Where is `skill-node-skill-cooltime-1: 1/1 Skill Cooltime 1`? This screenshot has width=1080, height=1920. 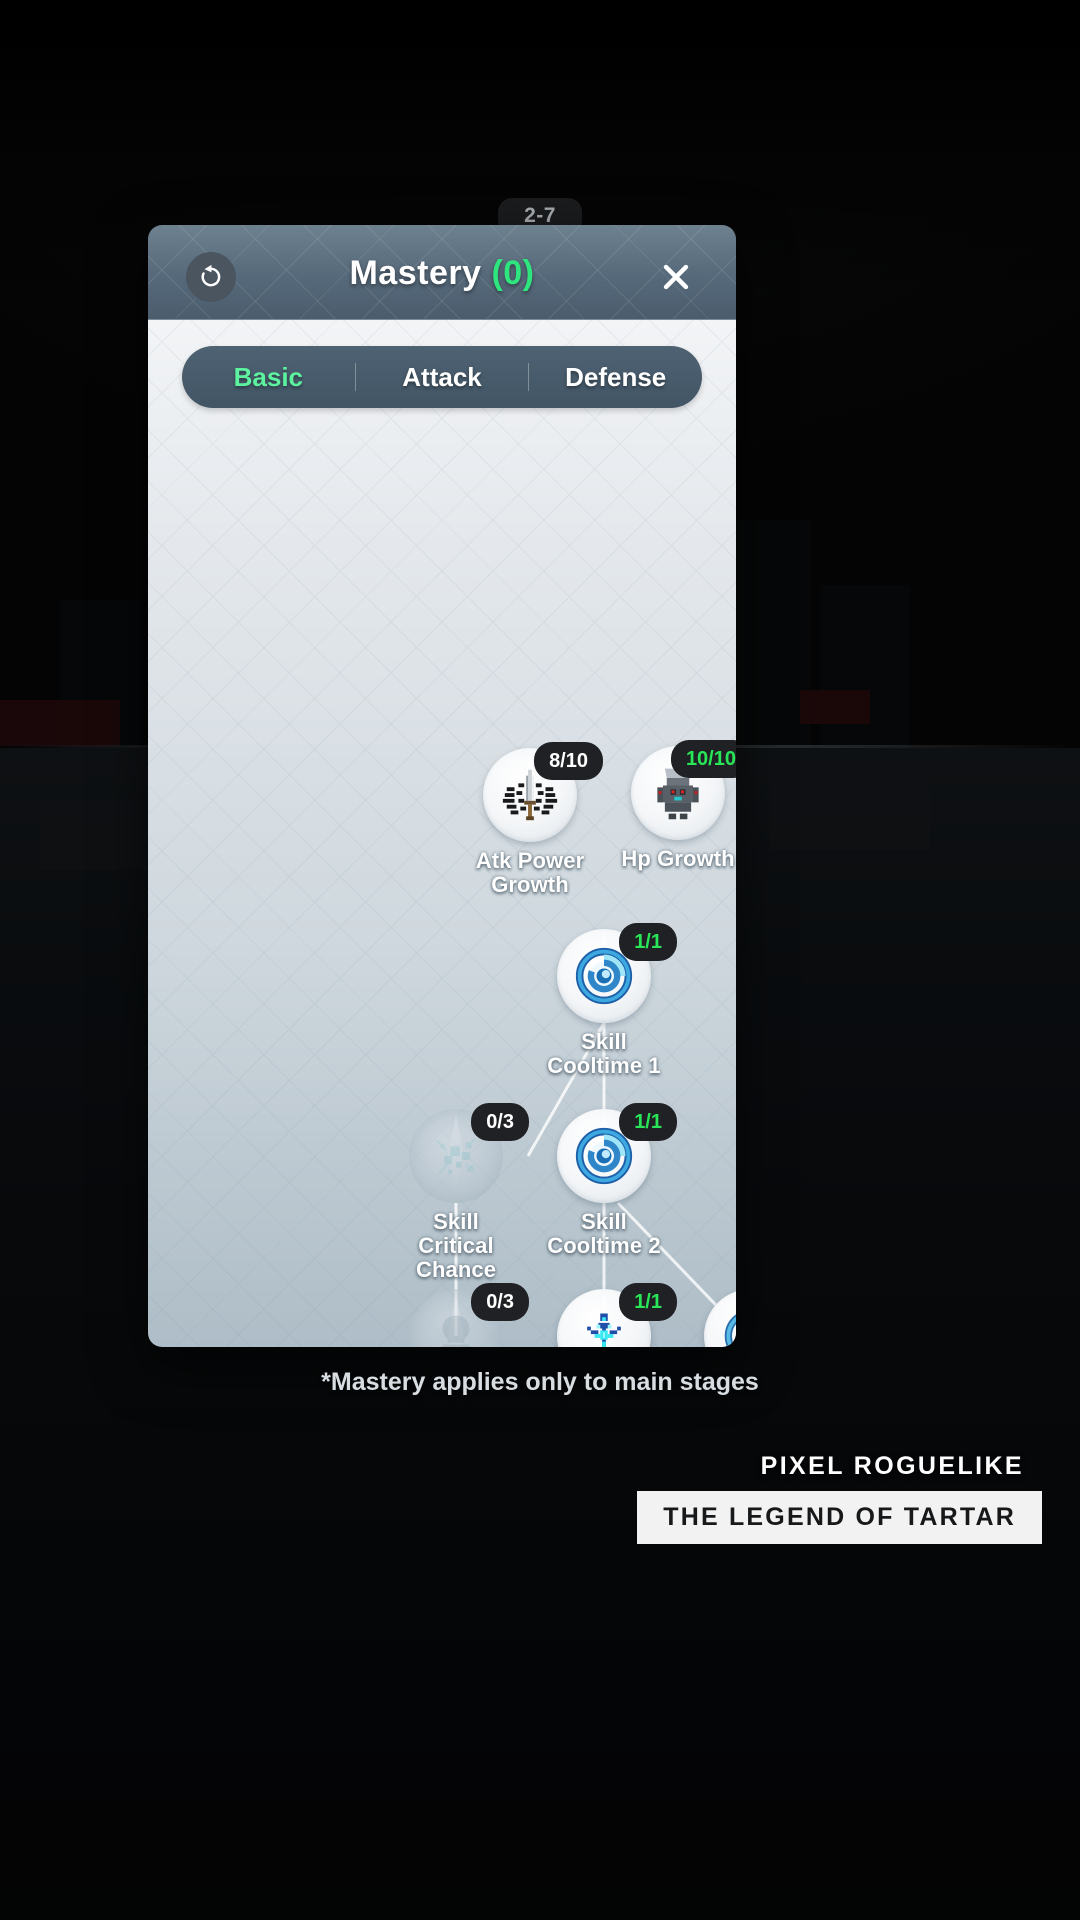
skill-node-skill-cooltime-1: 1/1 Skill Cooltime 1 is located at coordinates (610, 1000).